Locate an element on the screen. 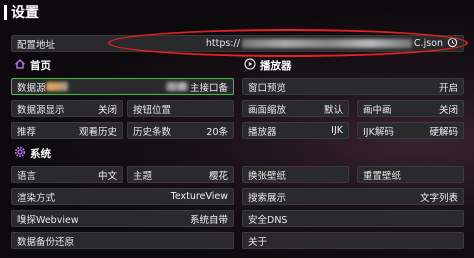 The height and width of the screenshot is (258, 474). header-bar-mark is located at coordinates (5, 12).